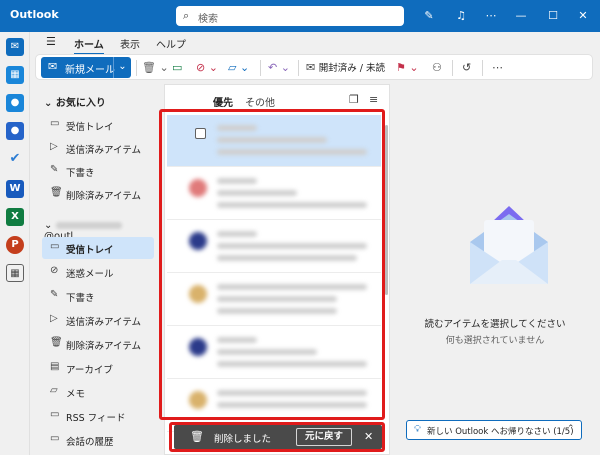  I want to click on folder-label: 迷惑メール, so click(90, 274).